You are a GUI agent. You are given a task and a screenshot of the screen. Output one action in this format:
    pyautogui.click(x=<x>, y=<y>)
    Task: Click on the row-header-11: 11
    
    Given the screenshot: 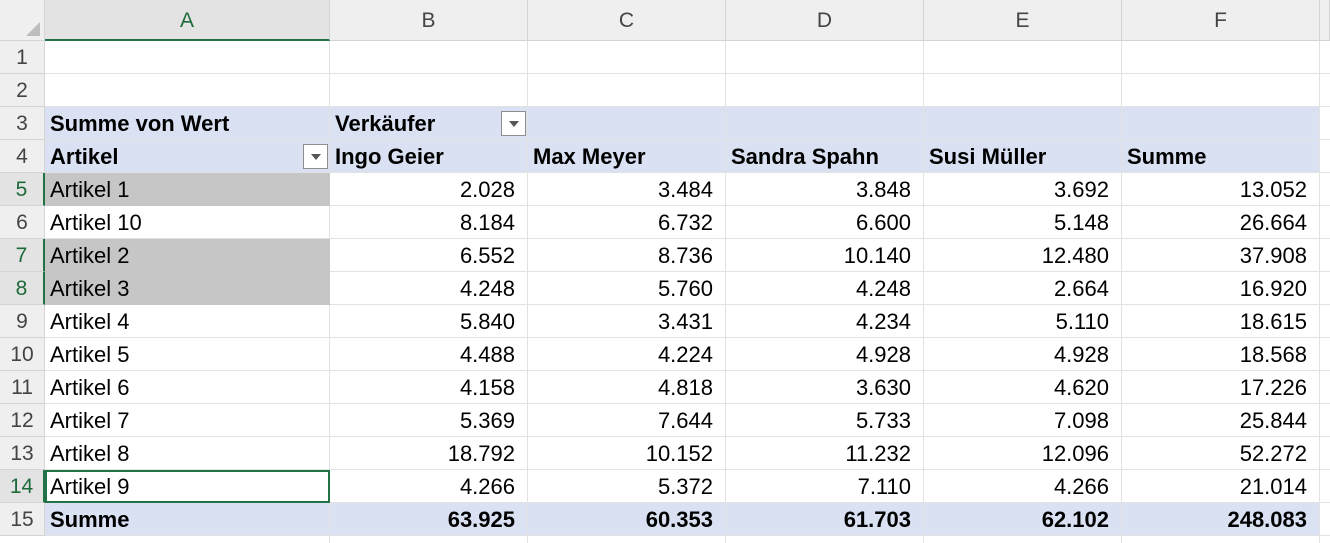 What is the action you would take?
    pyautogui.click(x=22, y=387)
    